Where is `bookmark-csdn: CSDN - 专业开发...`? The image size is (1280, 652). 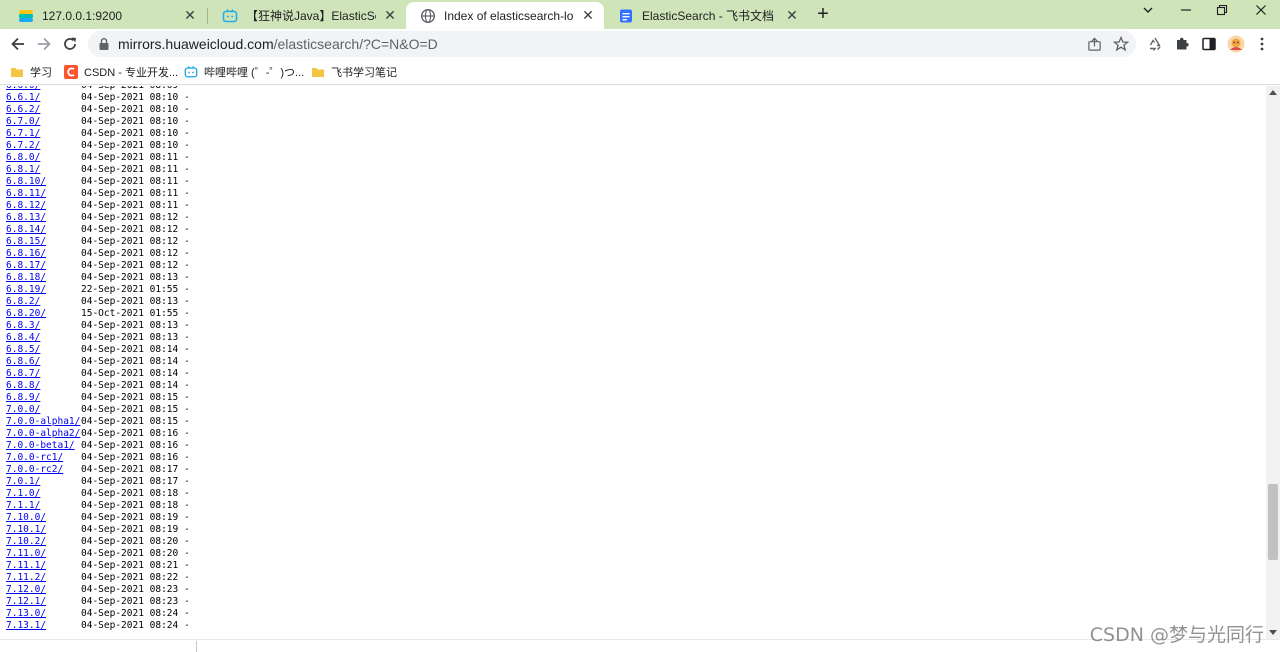
bookmark-csdn: CSDN - 专业开发... is located at coordinates (121, 72).